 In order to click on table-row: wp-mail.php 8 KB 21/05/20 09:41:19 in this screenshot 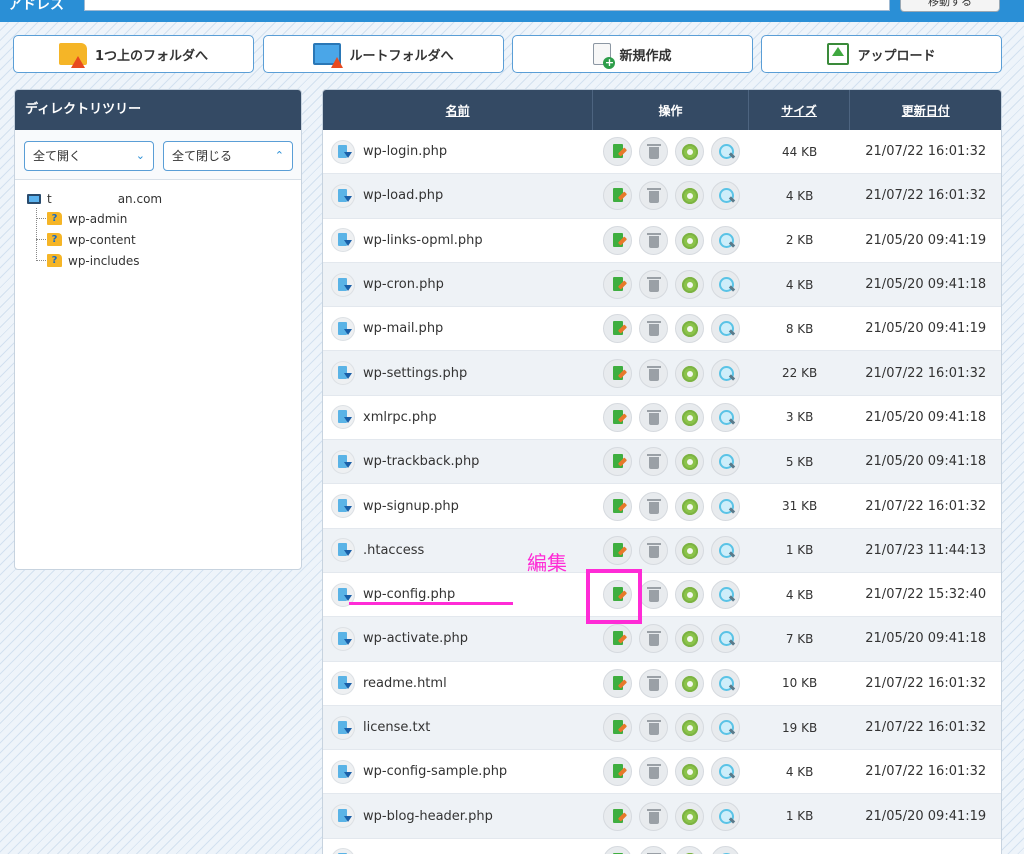, I will do `click(662, 329)`.